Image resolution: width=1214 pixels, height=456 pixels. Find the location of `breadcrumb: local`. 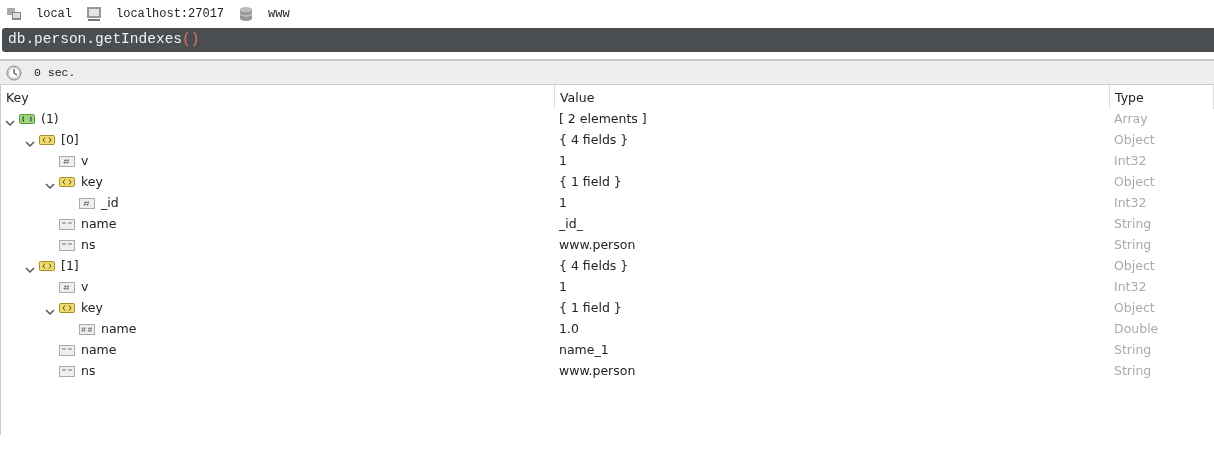

breadcrumb: local is located at coordinates (54, 14).